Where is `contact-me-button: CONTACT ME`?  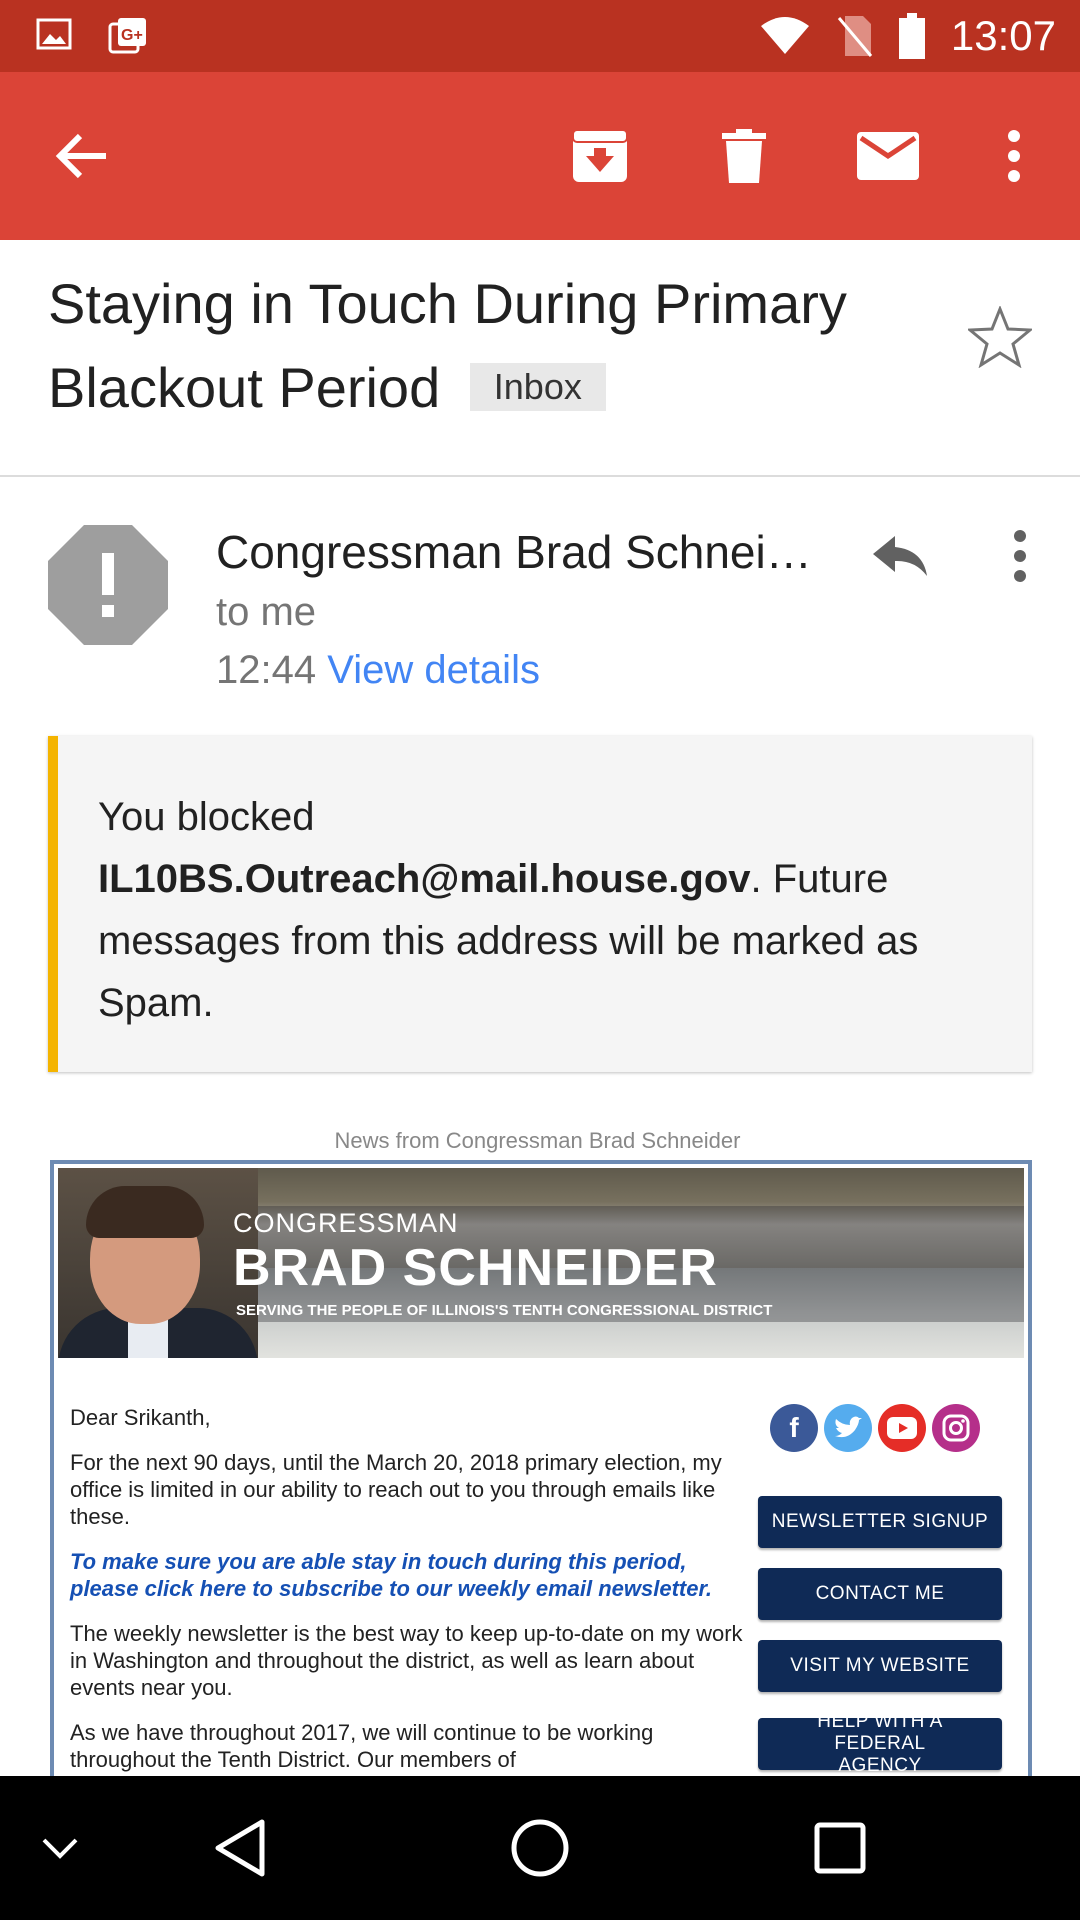 contact-me-button: CONTACT ME is located at coordinates (880, 1594).